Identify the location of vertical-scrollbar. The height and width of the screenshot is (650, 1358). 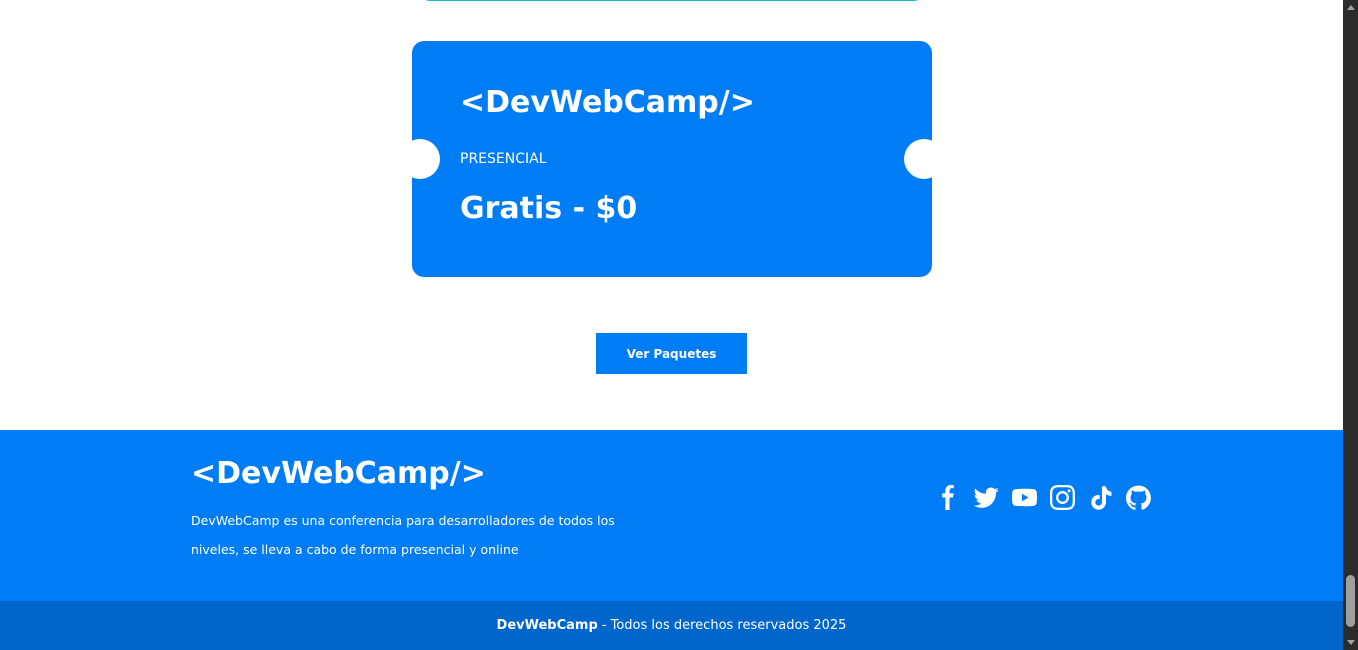
(1350, 325).